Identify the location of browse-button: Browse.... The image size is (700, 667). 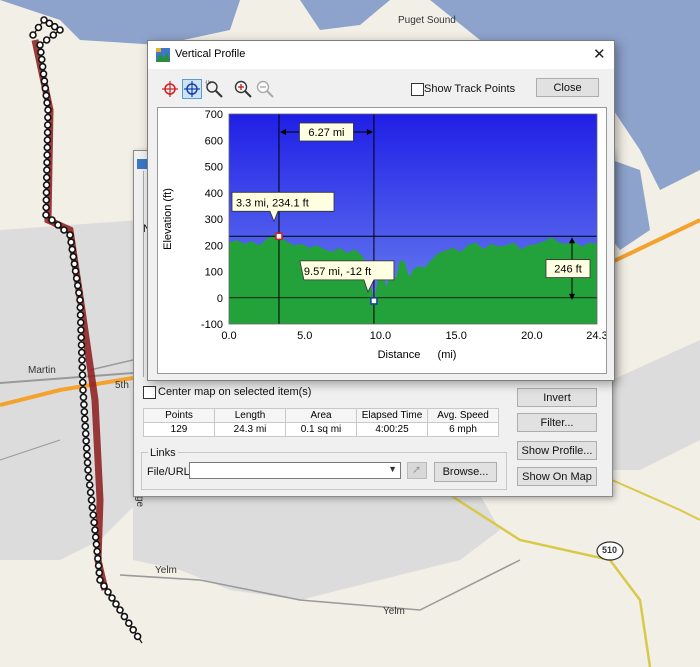
(465, 472).